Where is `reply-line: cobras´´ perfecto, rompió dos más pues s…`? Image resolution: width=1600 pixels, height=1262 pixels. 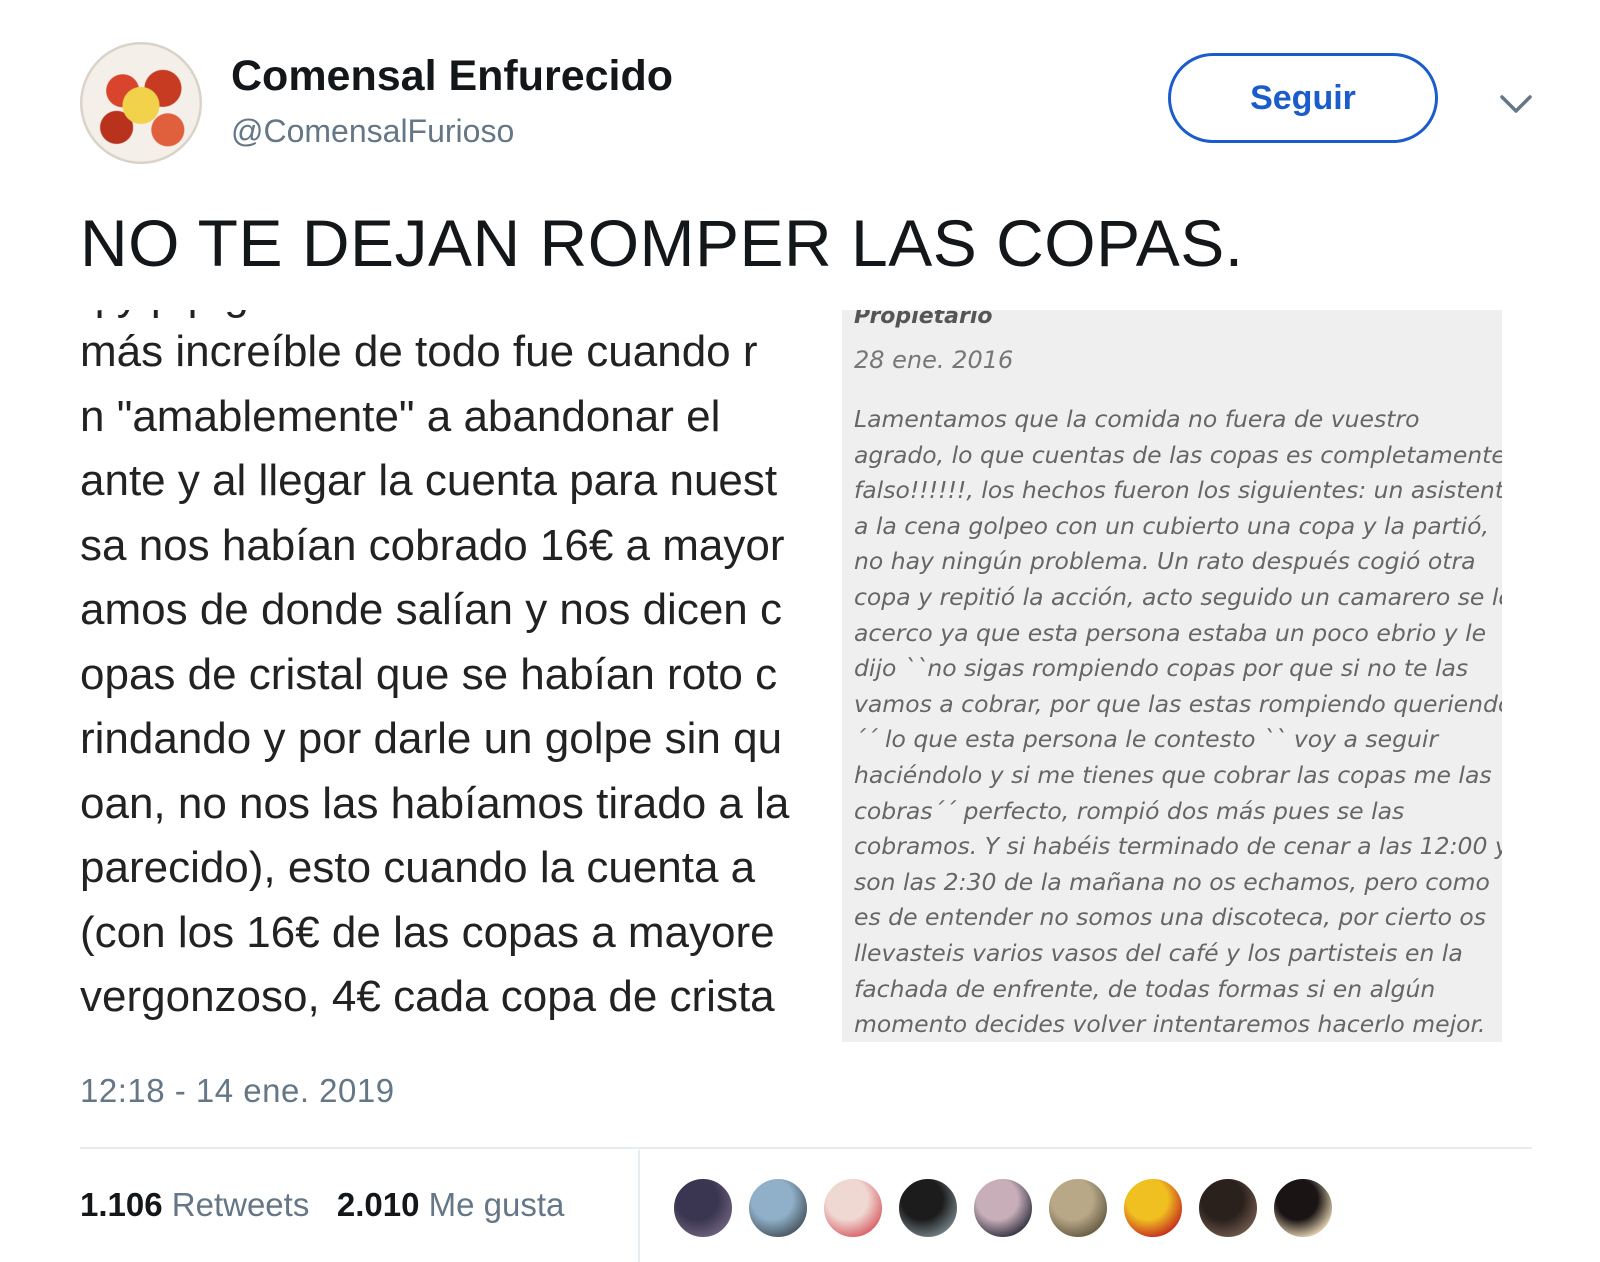
reply-line: cobras´´ perfecto, rompió dos más pues s… is located at coordinates (1129, 810).